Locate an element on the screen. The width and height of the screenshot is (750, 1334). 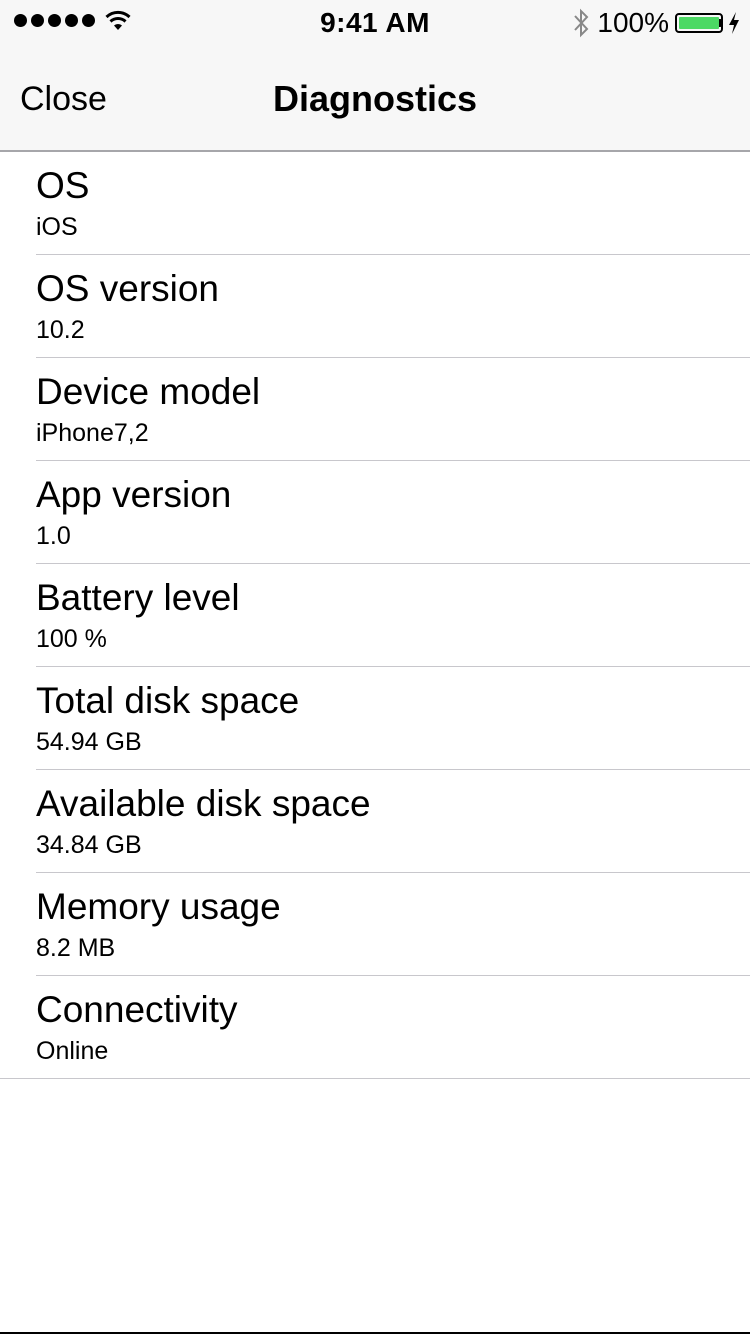
status-bar: 9:41 AM 100% is located at coordinates (375, 20).